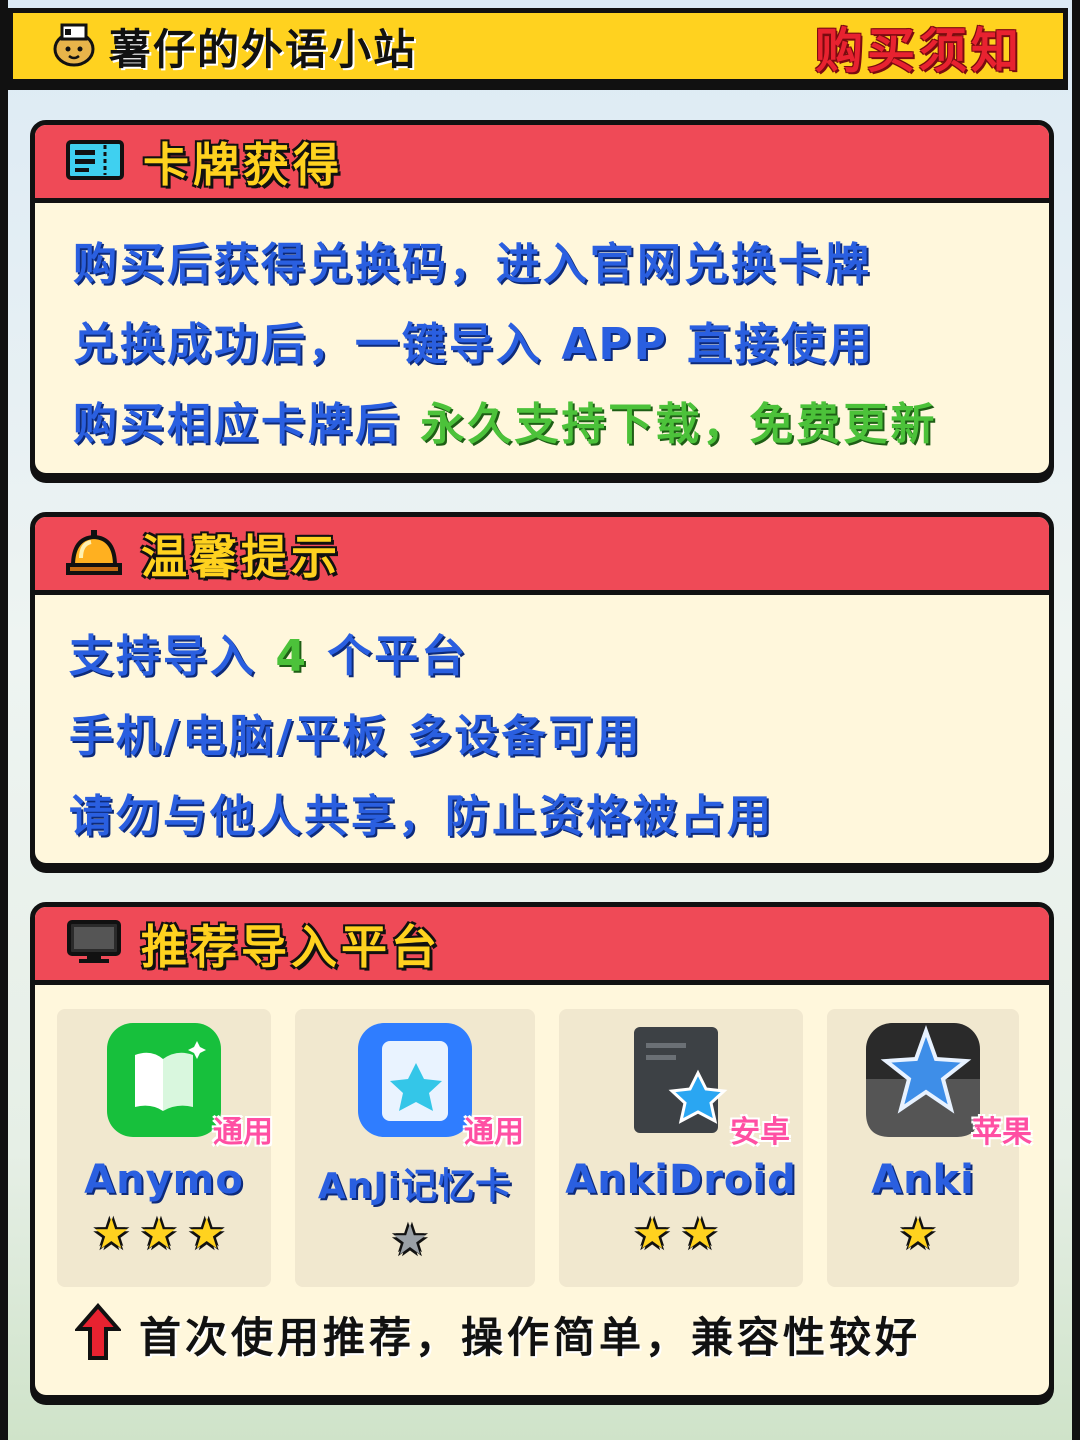 Image resolution: width=1080 pixels, height=1440 pixels. What do you see at coordinates (918, 51) in the screenshot?
I see `notice-title: 购买须知` at bounding box center [918, 51].